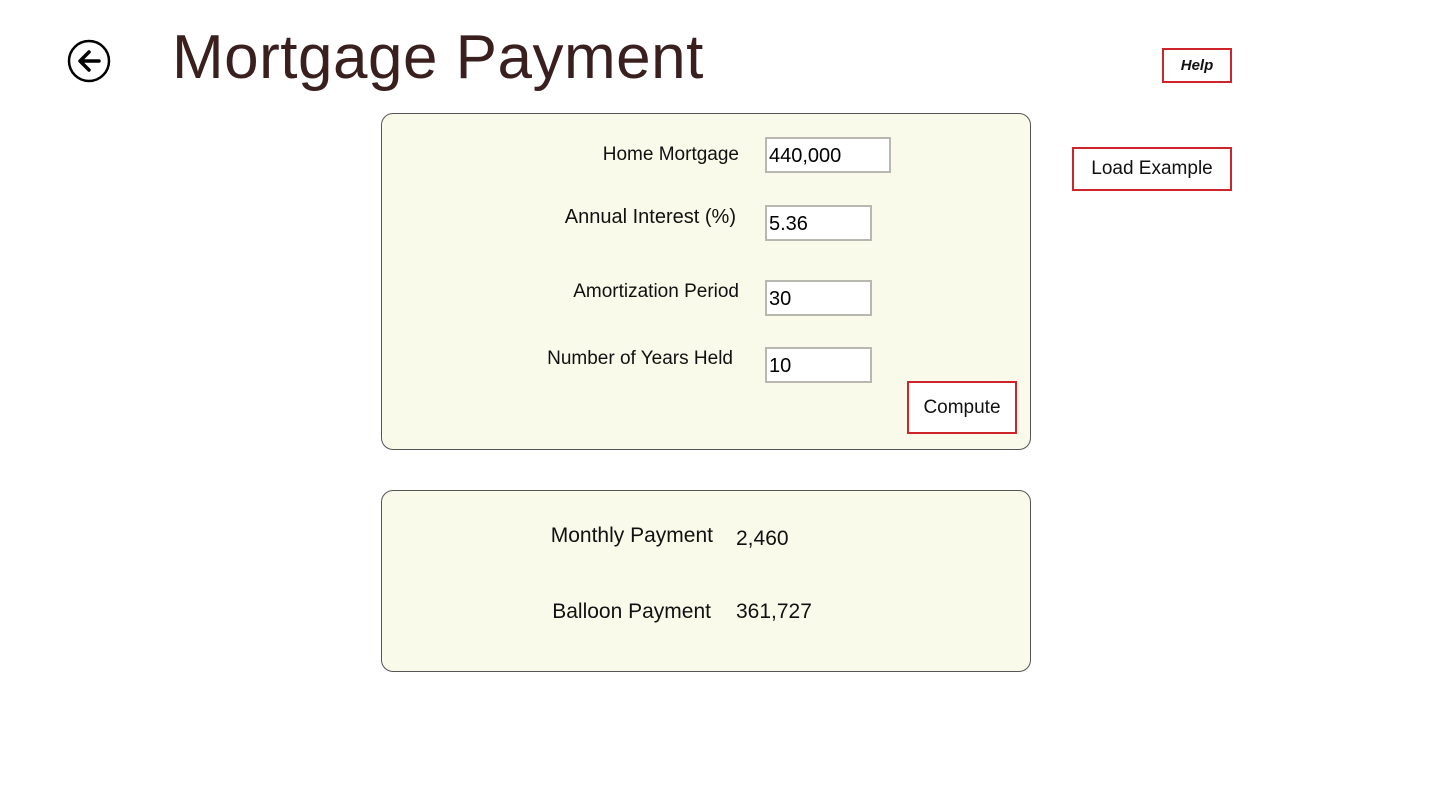 The height and width of the screenshot is (810, 1435). I want to click on monthly-payment-value: 2,460, so click(762, 538).